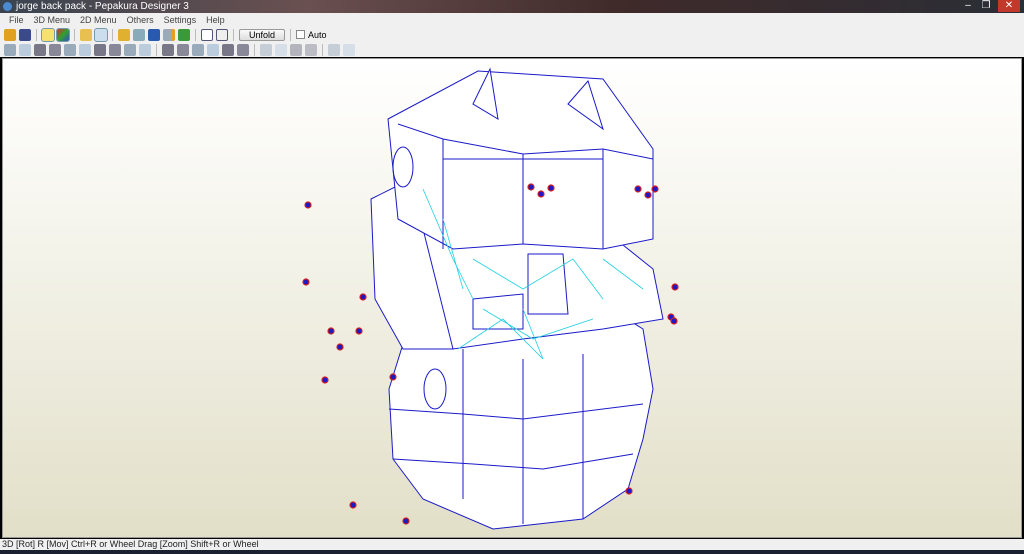 This screenshot has height=554, width=1024. Describe the element at coordinates (262, 34) in the screenshot. I see `unfold-button: Unfold` at that location.